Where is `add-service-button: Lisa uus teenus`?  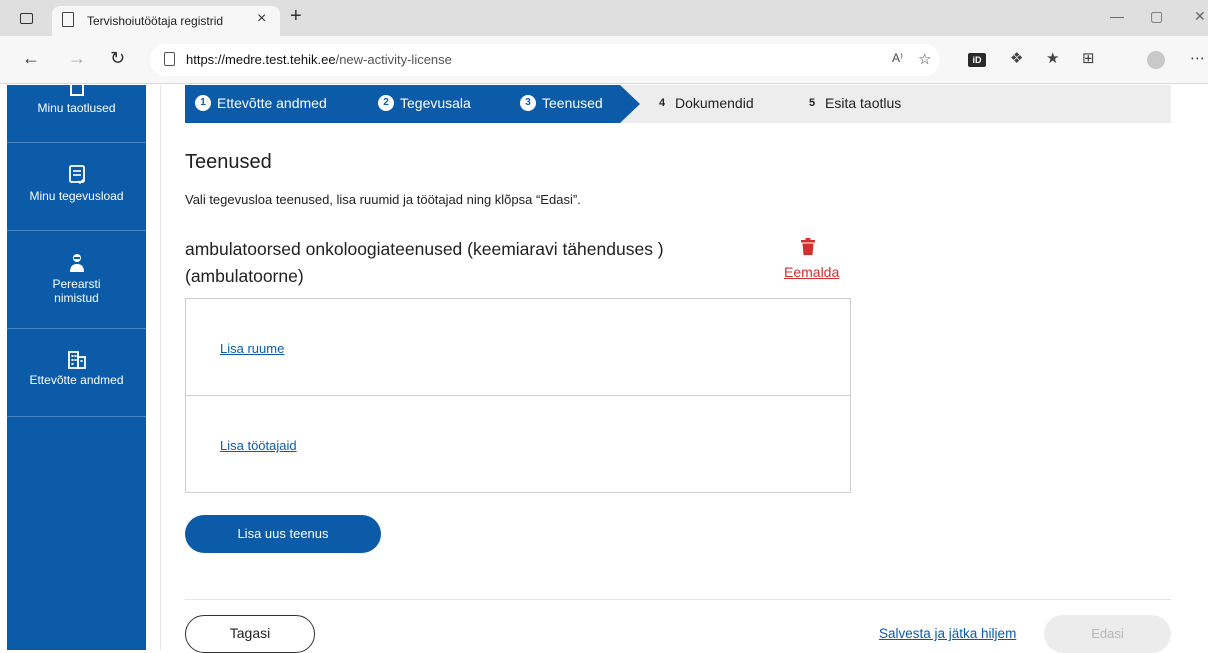 add-service-button: Lisa uus teenus is located at coordinates (283, 534).